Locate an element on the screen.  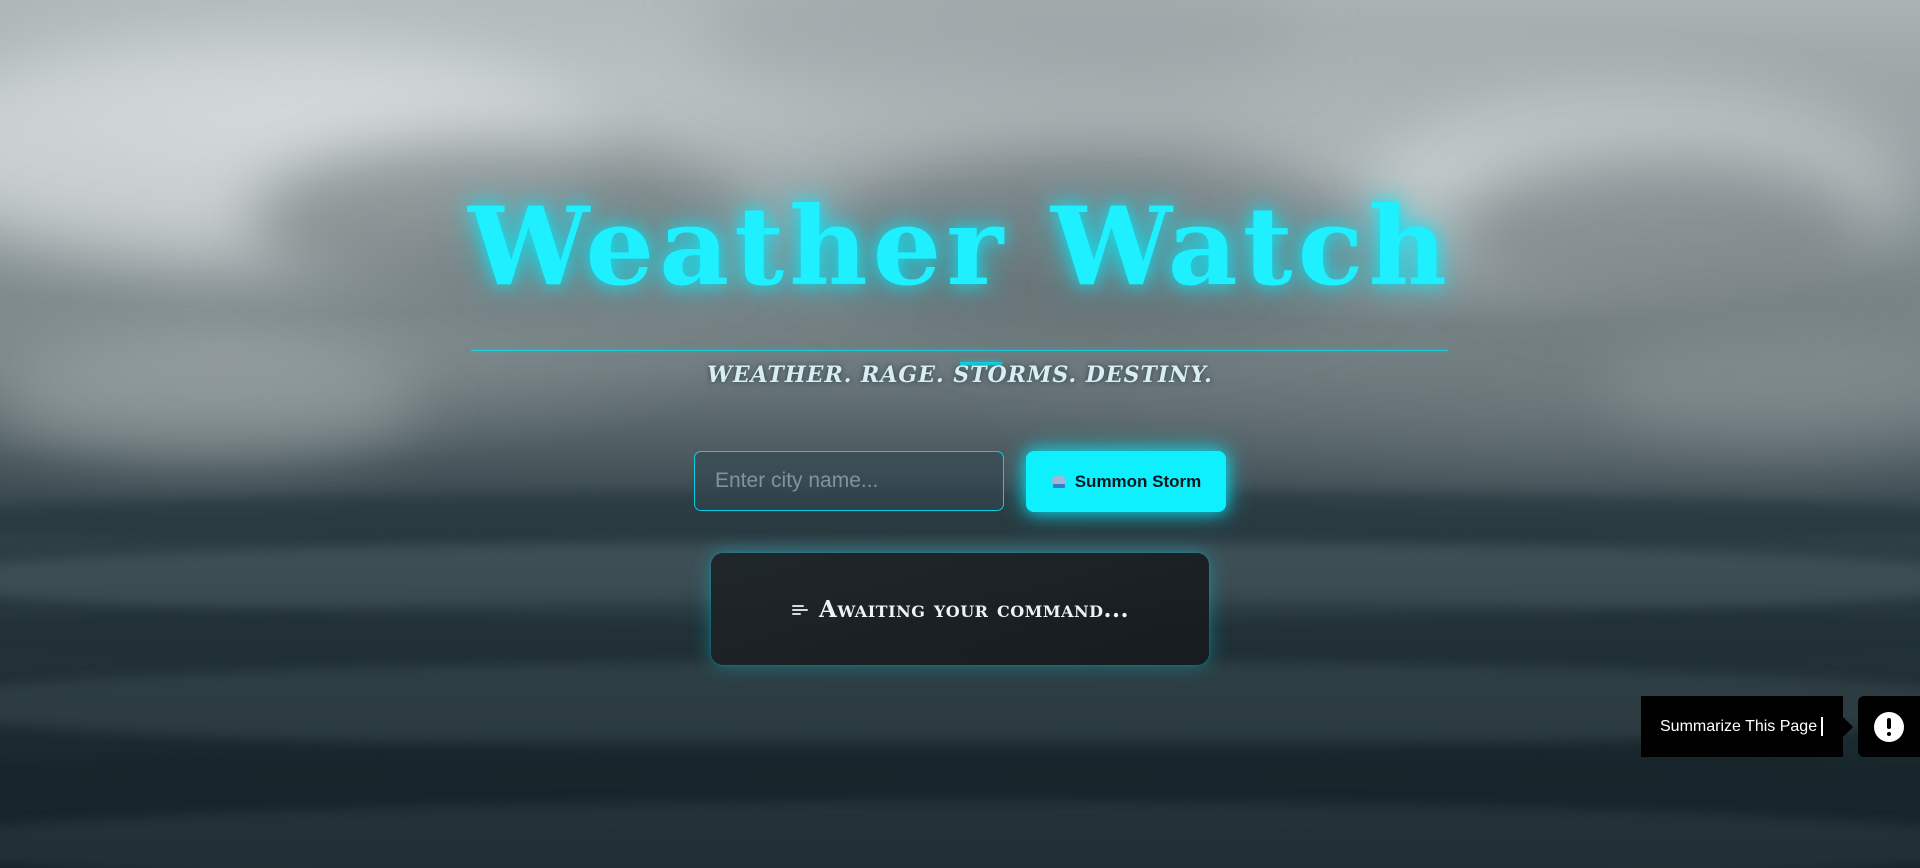
cloud-lightning-icon is located at coordinates (1059, 482).